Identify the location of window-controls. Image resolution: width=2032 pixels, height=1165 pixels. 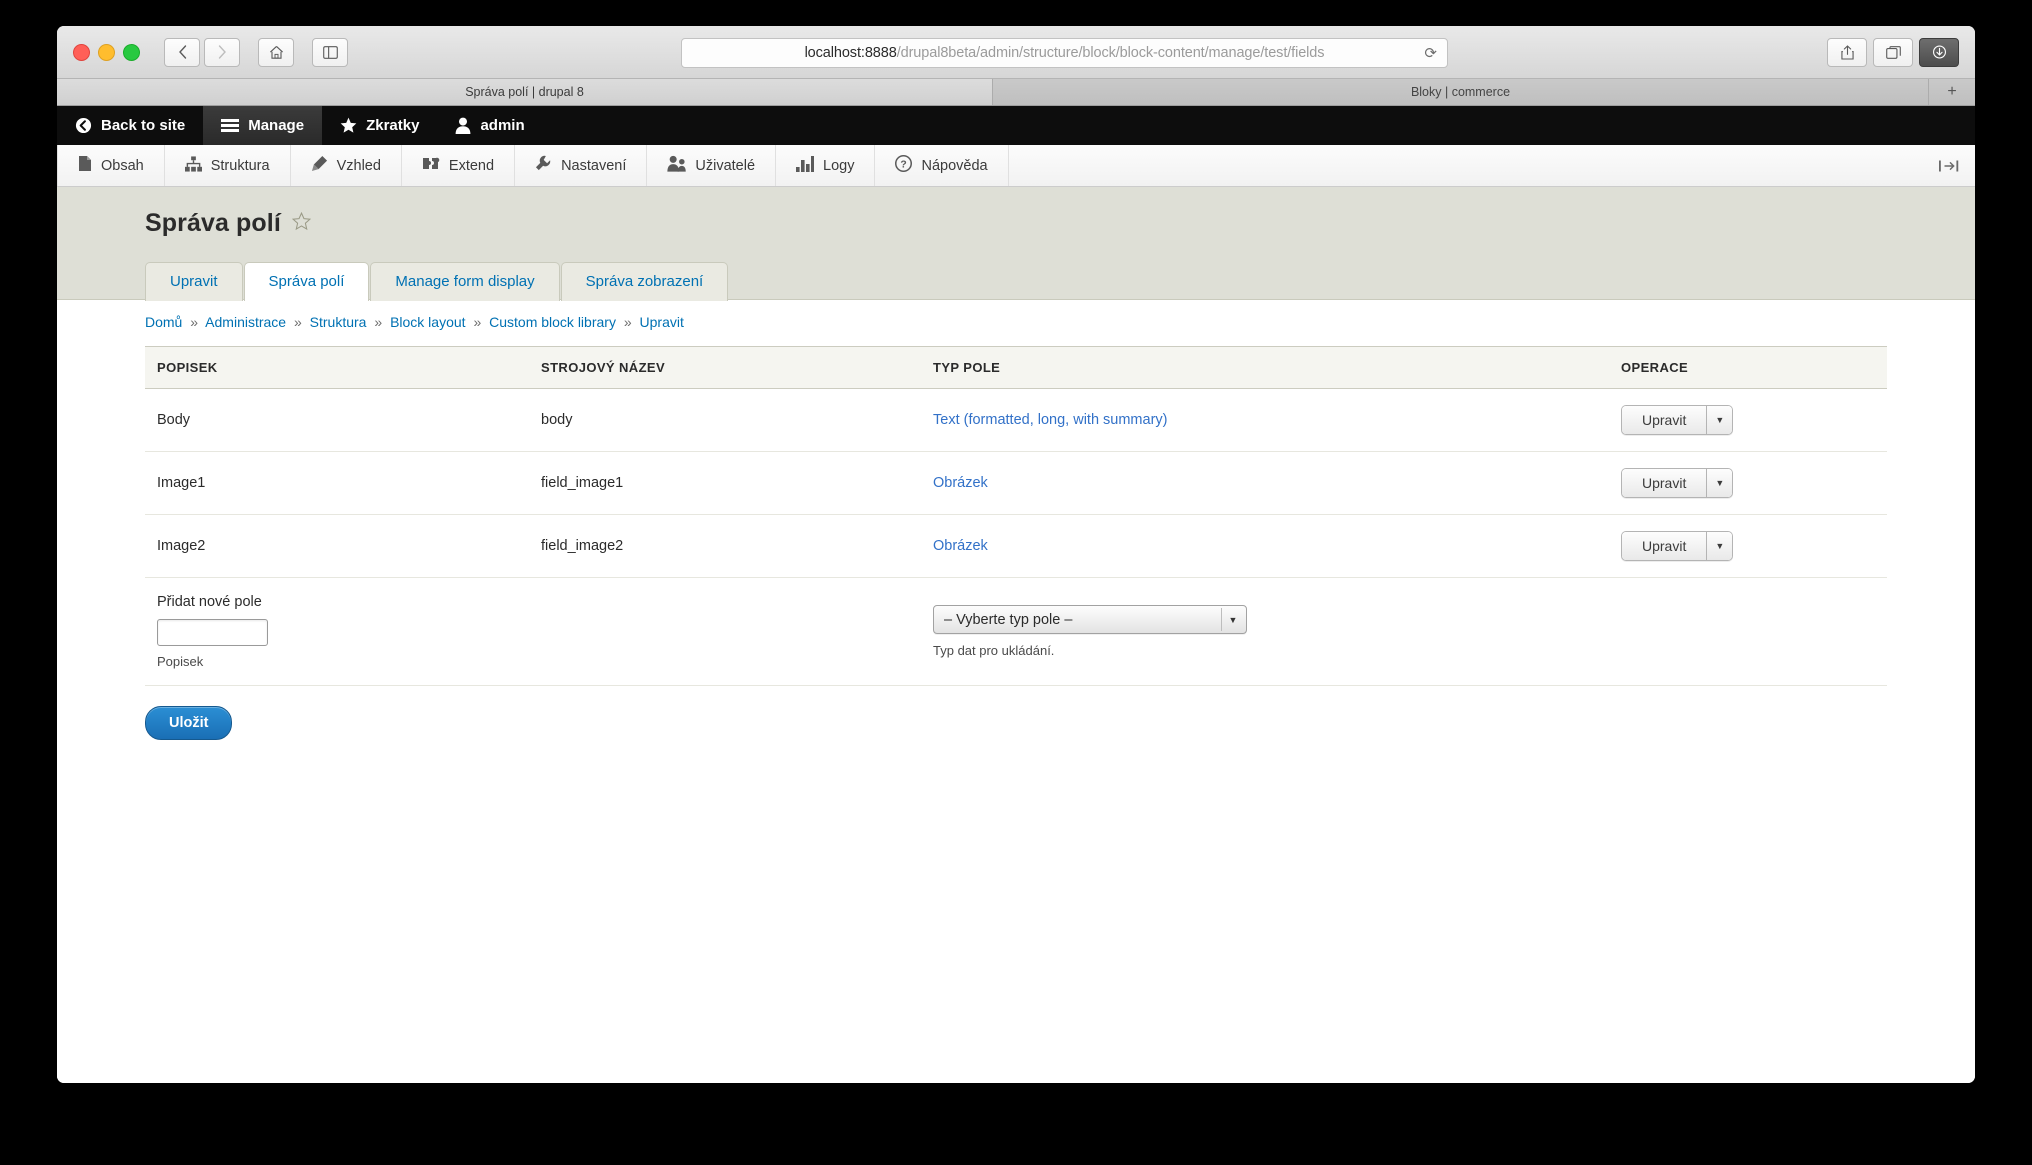
(106, 52).